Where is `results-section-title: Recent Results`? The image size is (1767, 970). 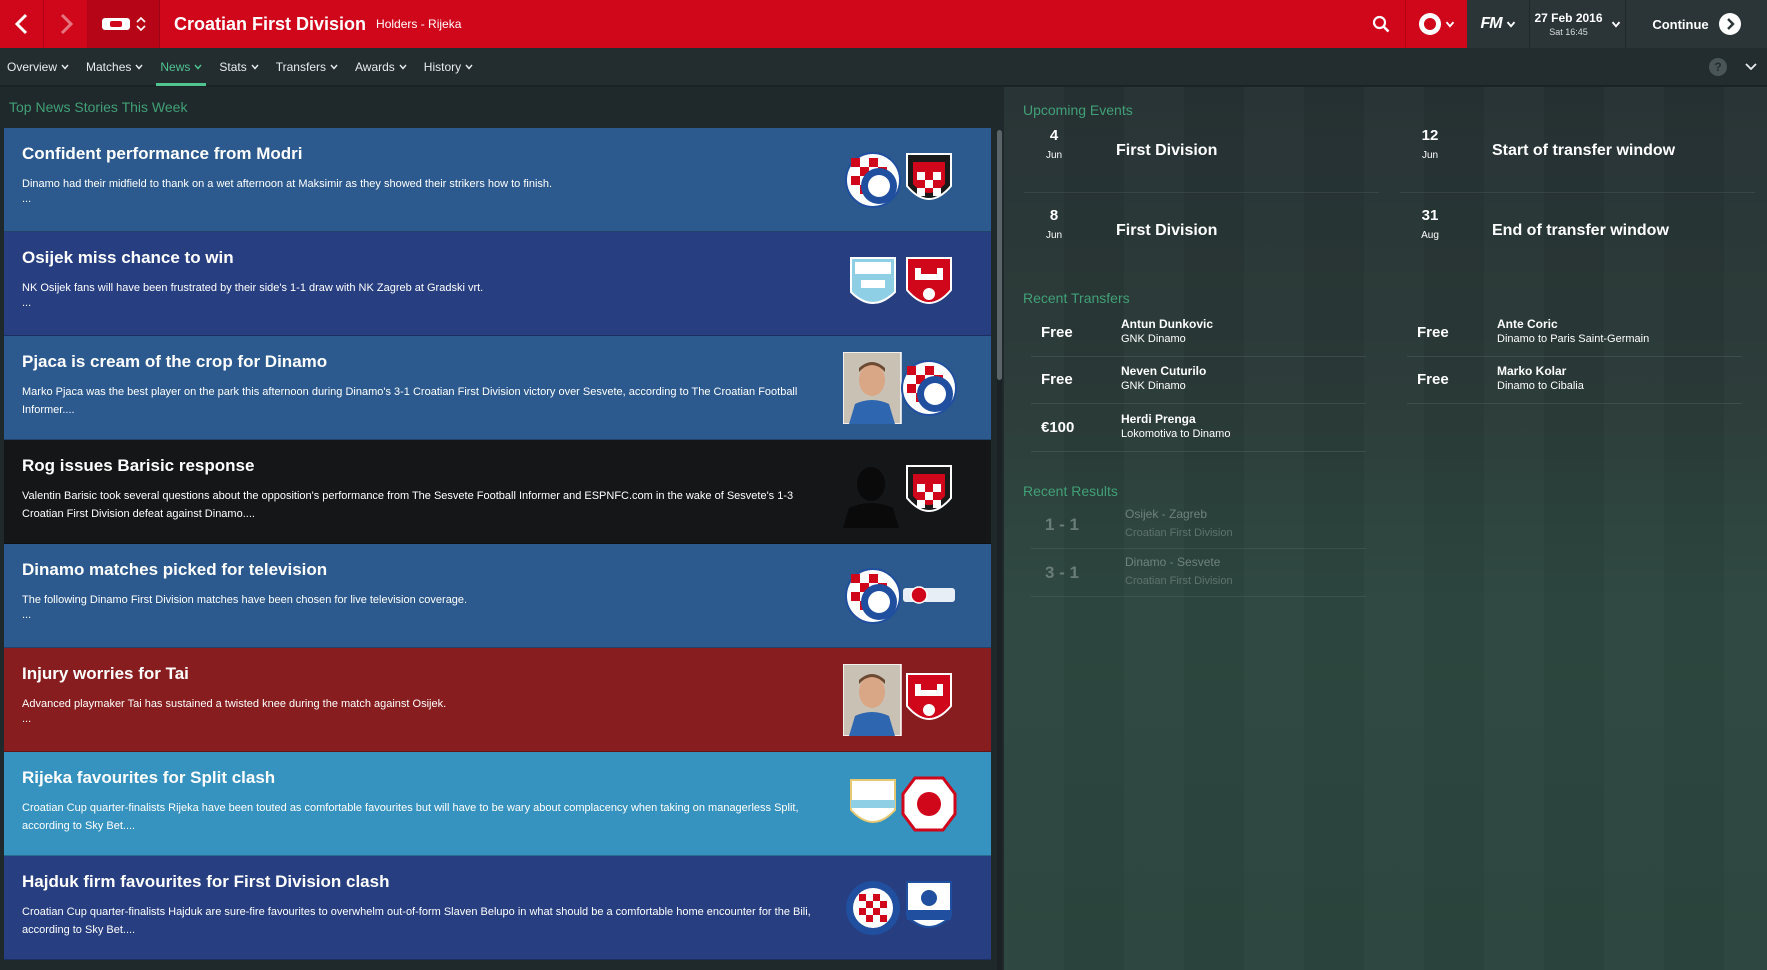
results-section-title: Recent Results is located at coordinates (1070, 491).